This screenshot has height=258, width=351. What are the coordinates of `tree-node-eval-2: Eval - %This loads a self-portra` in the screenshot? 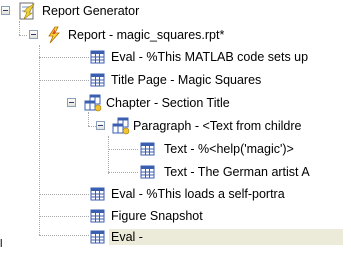 It's located at (175, 194).